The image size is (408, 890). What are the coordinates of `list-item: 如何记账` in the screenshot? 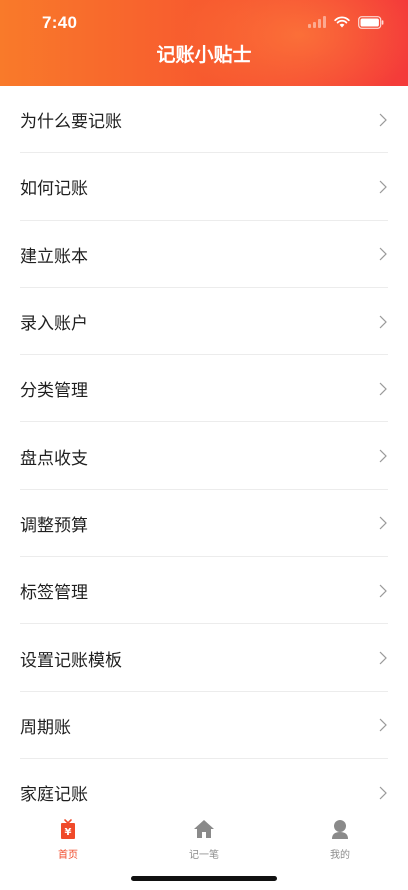 It's located at (204, 187).